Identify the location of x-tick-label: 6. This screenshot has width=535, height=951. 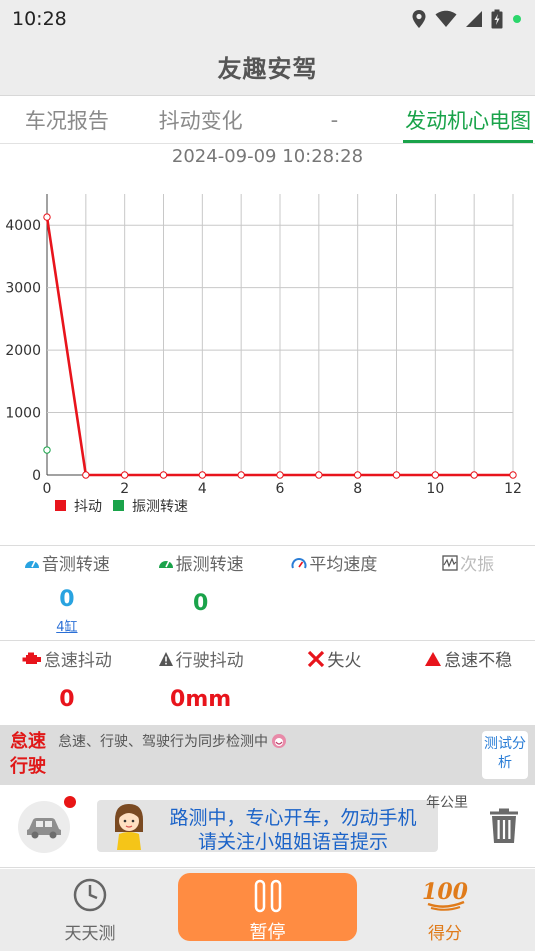
(280, 489).